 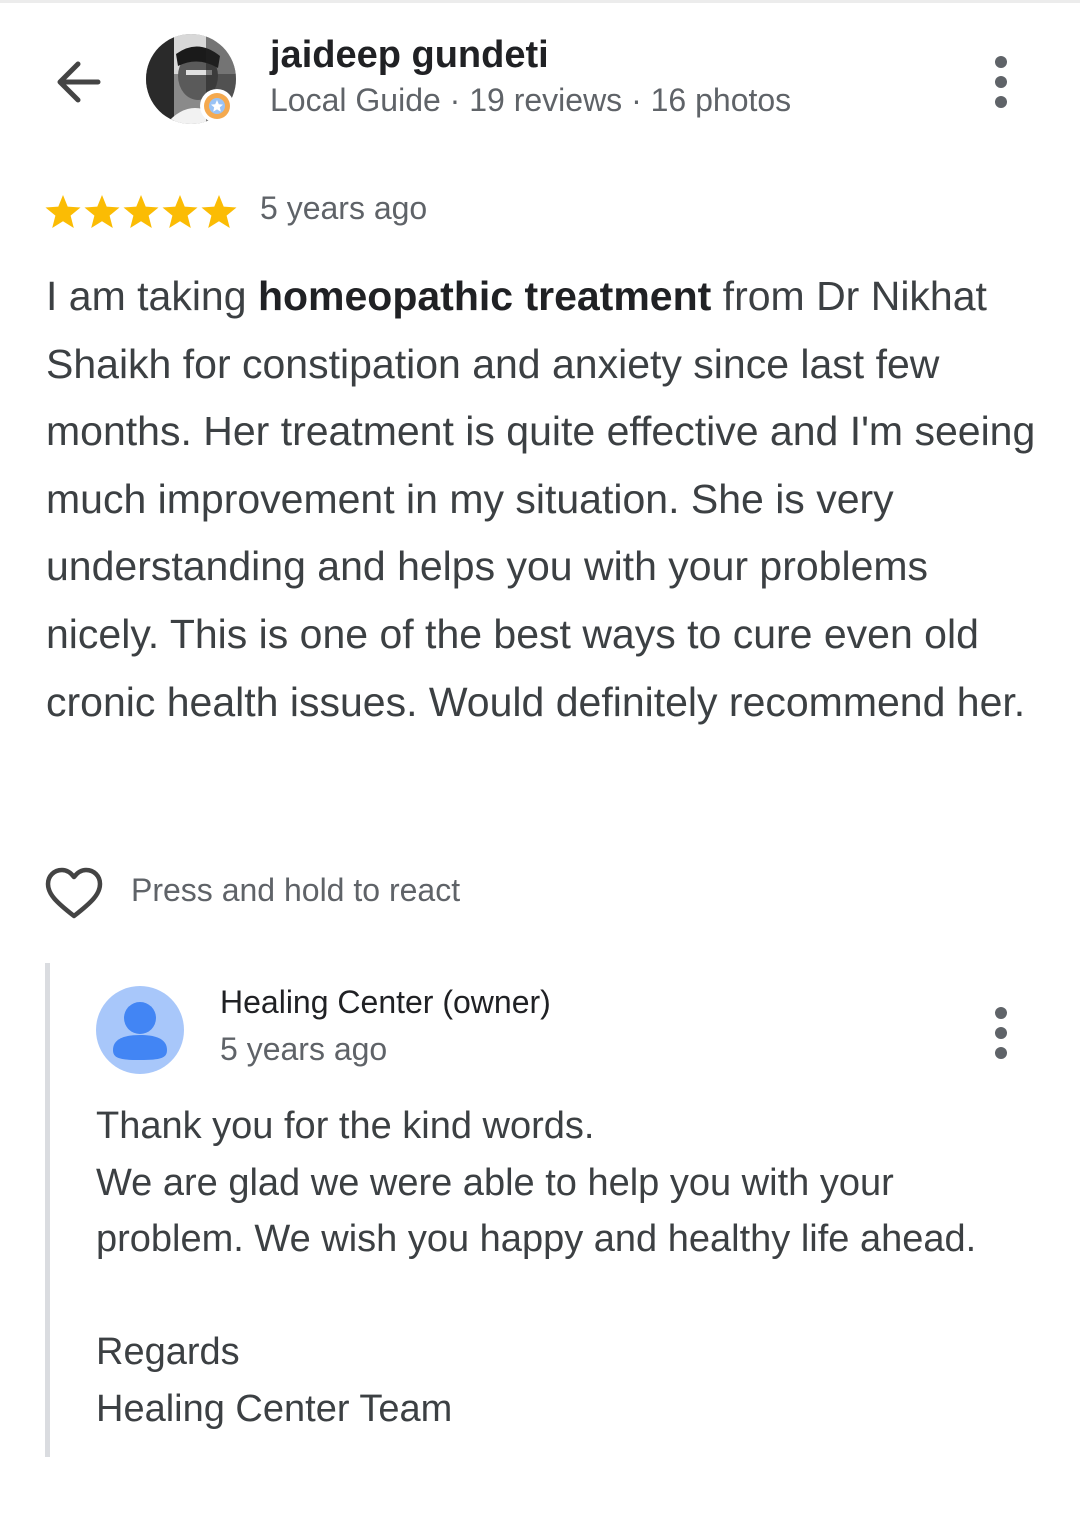 What do you see at coordinates (566, 1296) in the screenshot?
I see `reply-blank-line` at bounding box center [566, 1296].